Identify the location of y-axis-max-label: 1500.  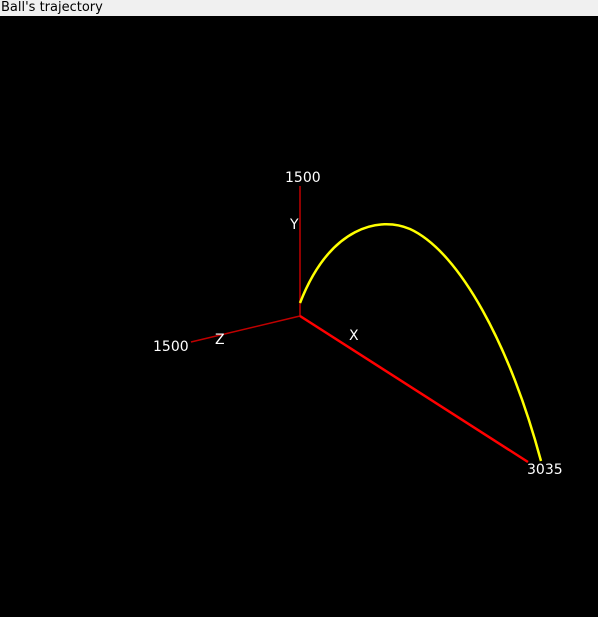
(303, 178).